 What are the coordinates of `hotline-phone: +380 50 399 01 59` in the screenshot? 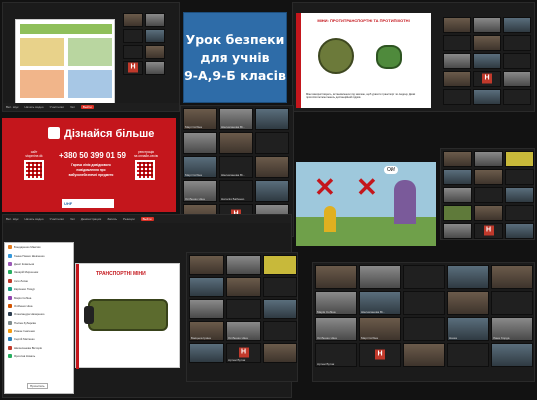 It's located at (92, 155).